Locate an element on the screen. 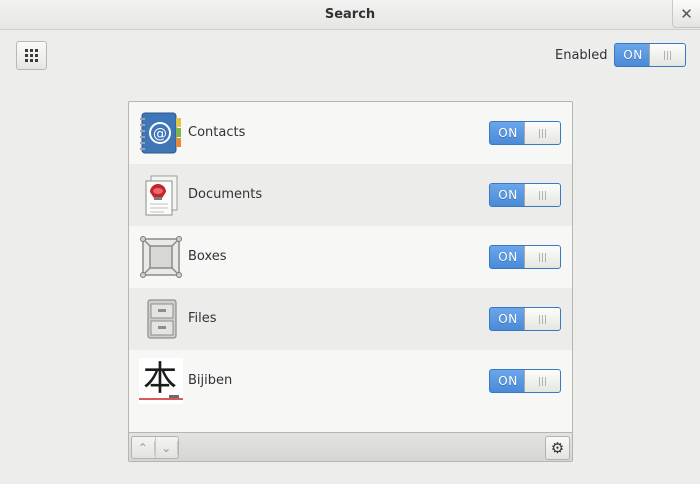 Image resolution: width=700 pixels, height=484 pixels. grid-icon is located at coordinates (31, 55).